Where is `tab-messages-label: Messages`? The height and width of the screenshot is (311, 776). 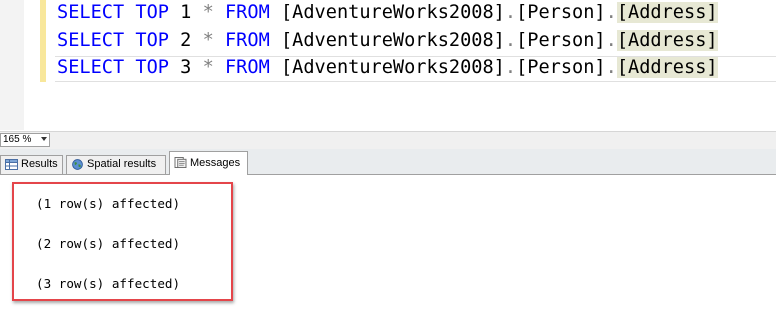
tab-messages-label: Messages is located at coordinates (215, 163).